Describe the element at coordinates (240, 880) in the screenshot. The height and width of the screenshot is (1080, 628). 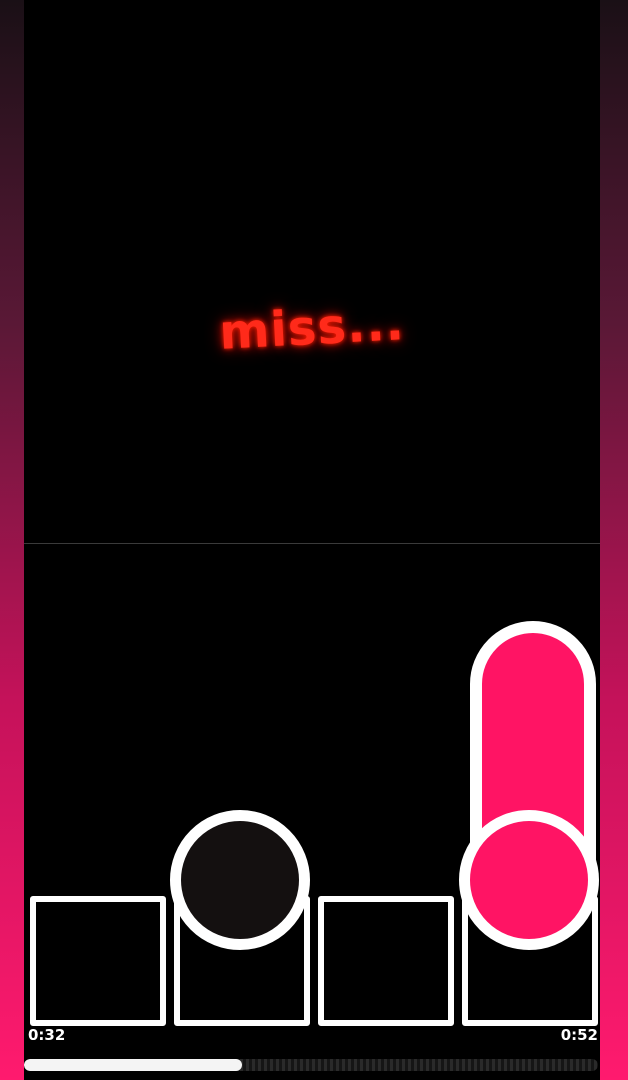
I see `tap-note` at that location.